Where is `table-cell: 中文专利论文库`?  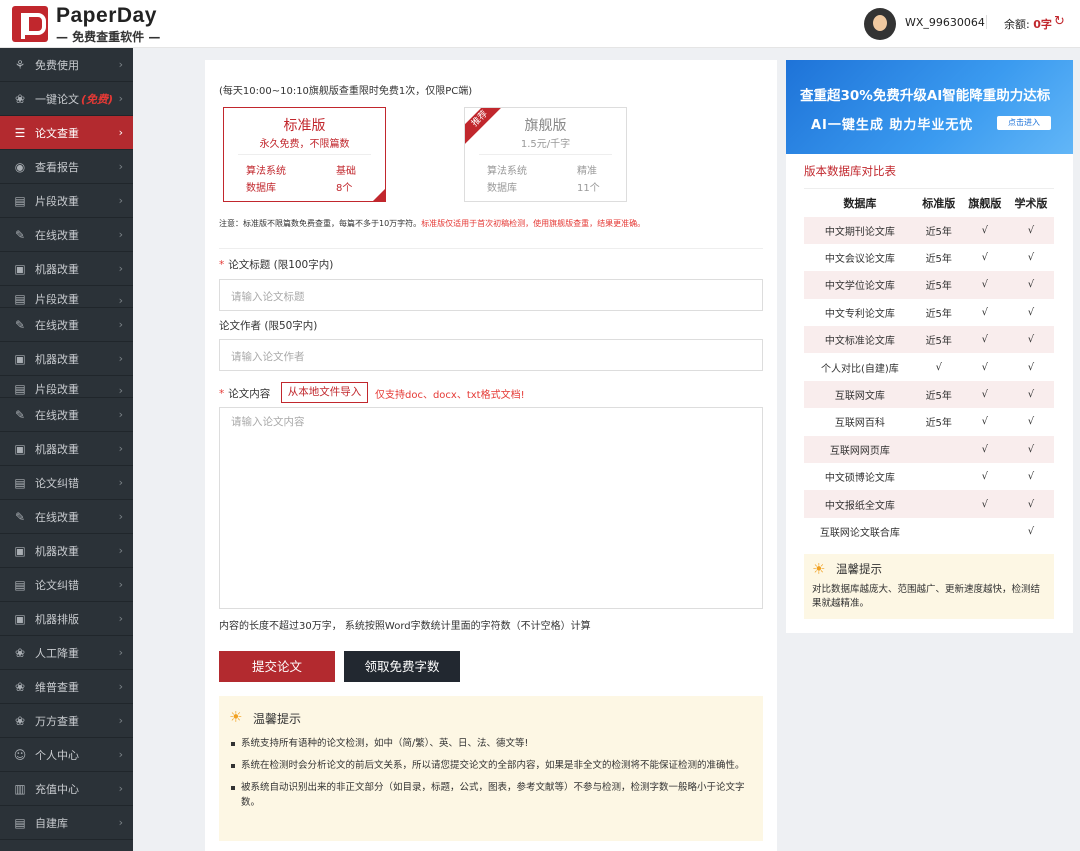 table-cell: 中文专利论文库 is located at coordinates (859, 314).